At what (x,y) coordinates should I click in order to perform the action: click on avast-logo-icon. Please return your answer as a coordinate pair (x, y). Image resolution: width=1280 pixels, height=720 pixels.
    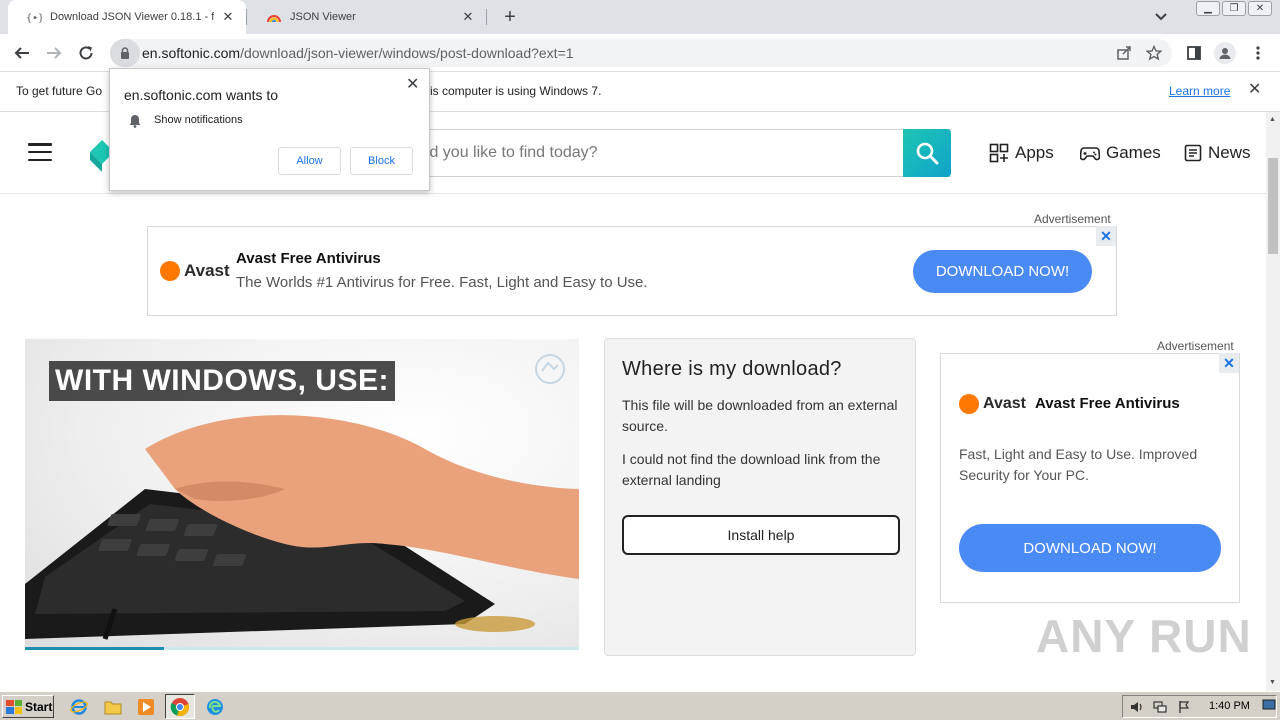
    Looking at the image, I should click on (170, 271).